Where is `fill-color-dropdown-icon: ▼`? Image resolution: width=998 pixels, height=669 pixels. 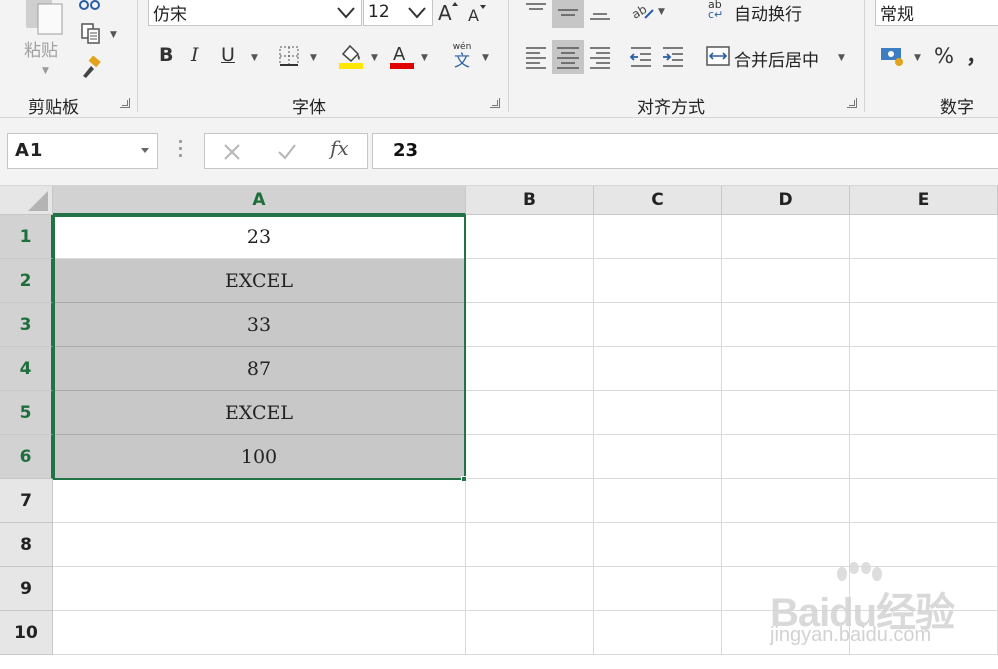
fill-color-dropdown-icon: ▼ is located at coordinates (374, 58).